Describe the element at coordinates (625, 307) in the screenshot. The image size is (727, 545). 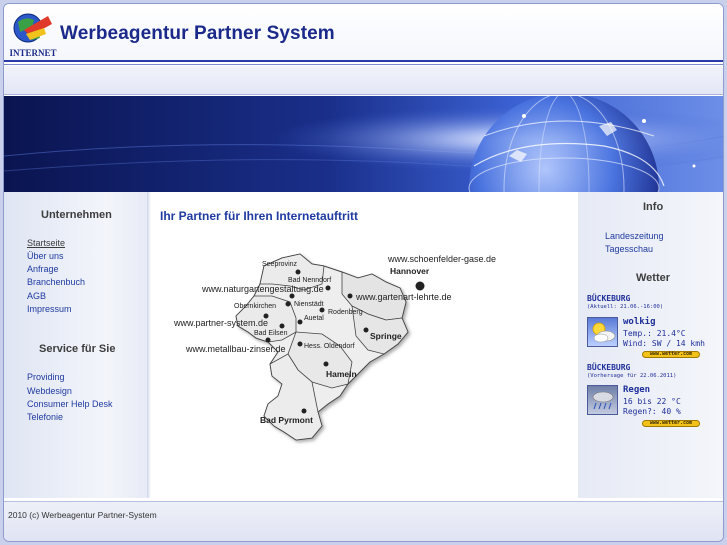
I see `weather-timestamp: (Aktuell: 21.06.-16:00)` at that location.